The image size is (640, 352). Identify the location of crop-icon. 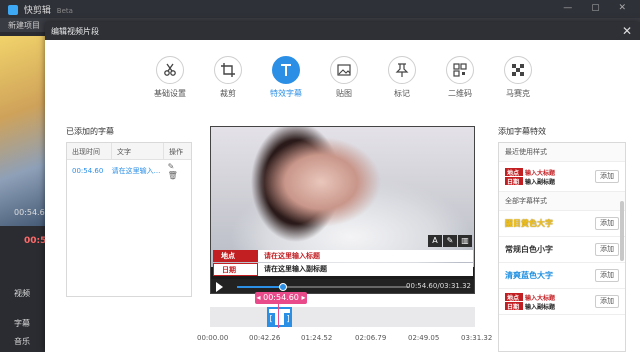
(228, 70).